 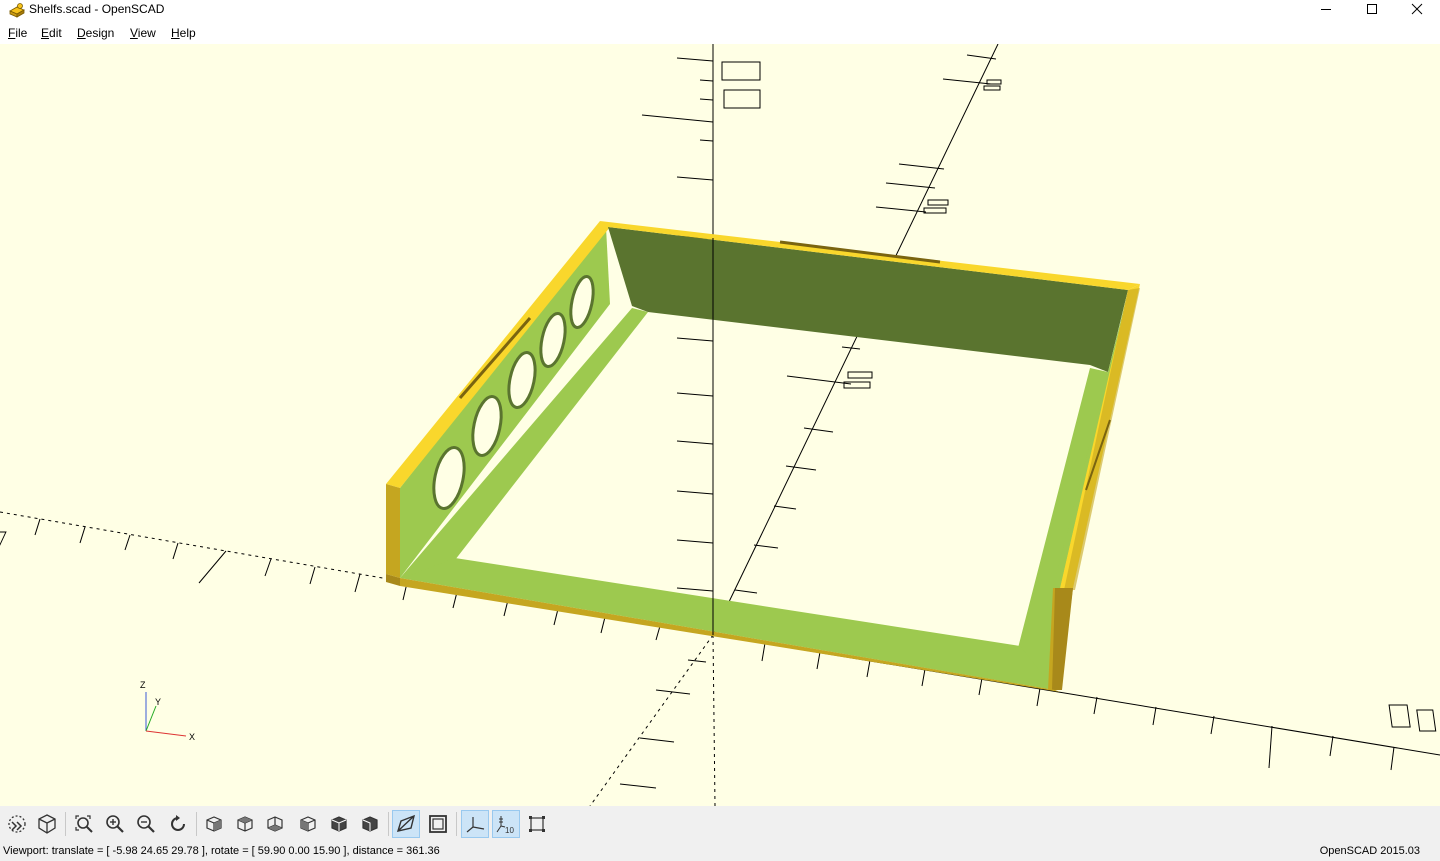 I want to click on view-bottom-button, so click(x=275, y=824).